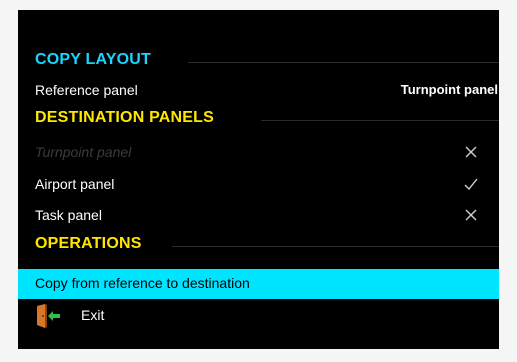 Image resolution: width=517 pixels, height=362 pixels. What do you see at coordinates (48, 316) in the screenshot?
I see `exit-door-icon` at bounding box center [48, 316].